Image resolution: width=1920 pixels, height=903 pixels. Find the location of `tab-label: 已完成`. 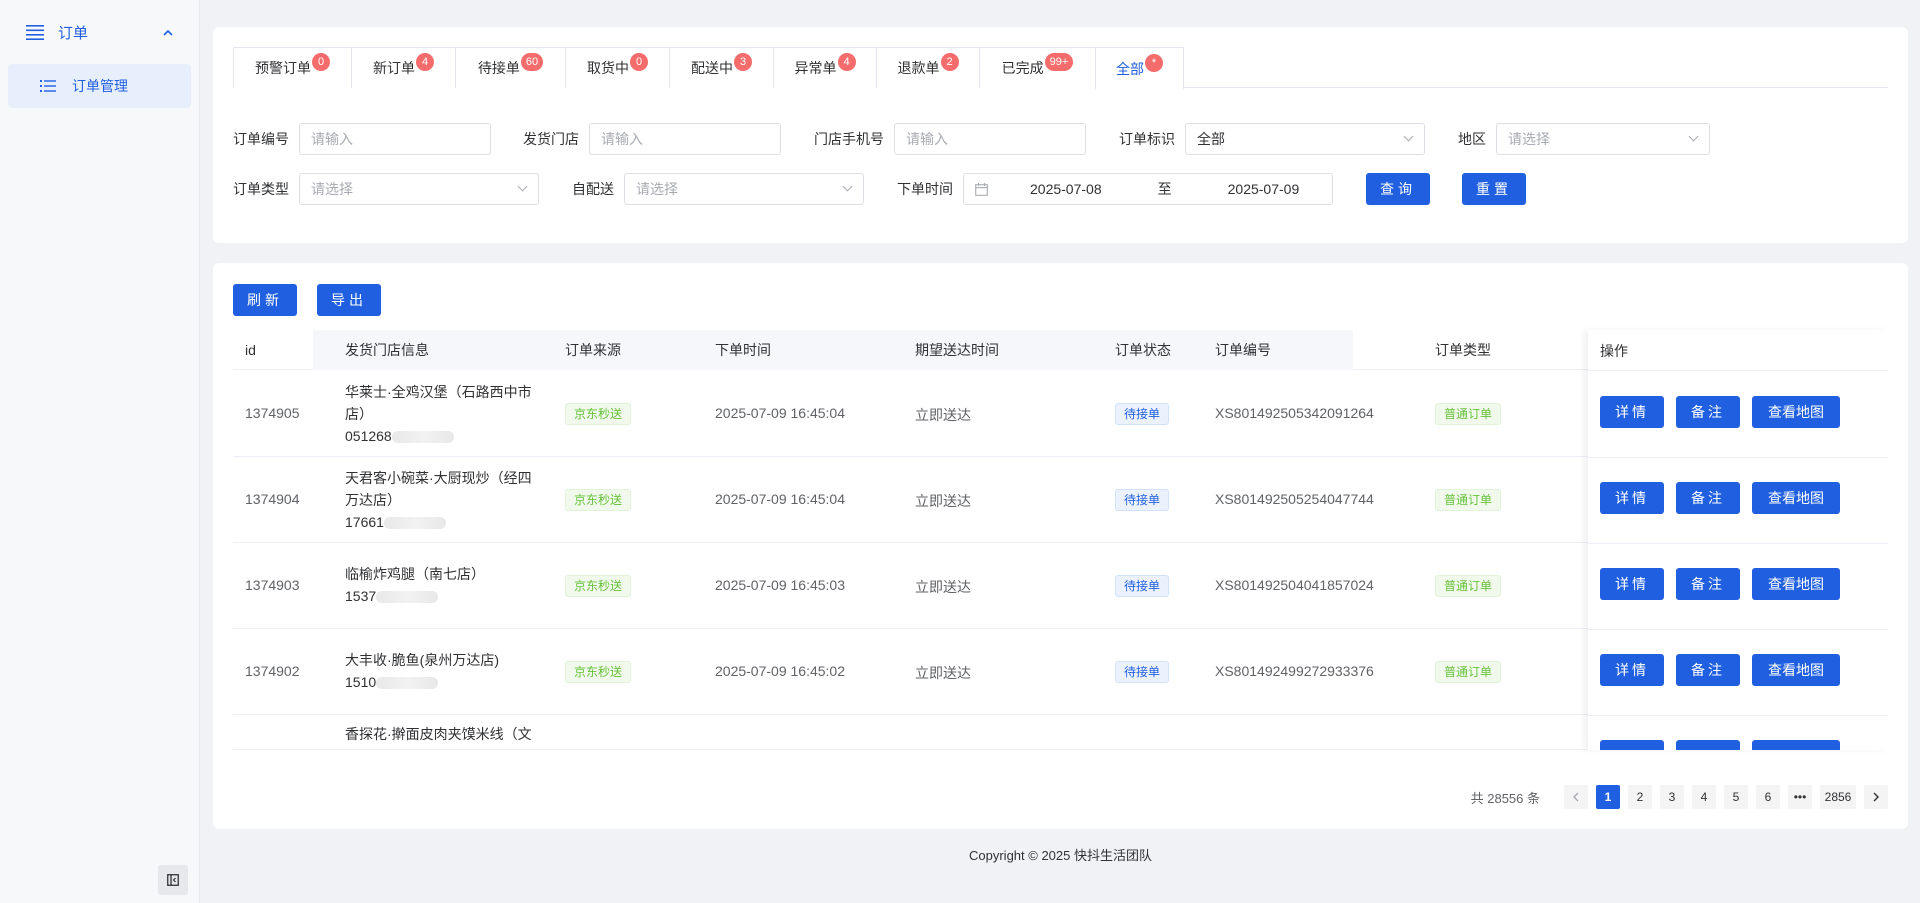

tab-label: 已完成 is located at coordinates (1022, 68).